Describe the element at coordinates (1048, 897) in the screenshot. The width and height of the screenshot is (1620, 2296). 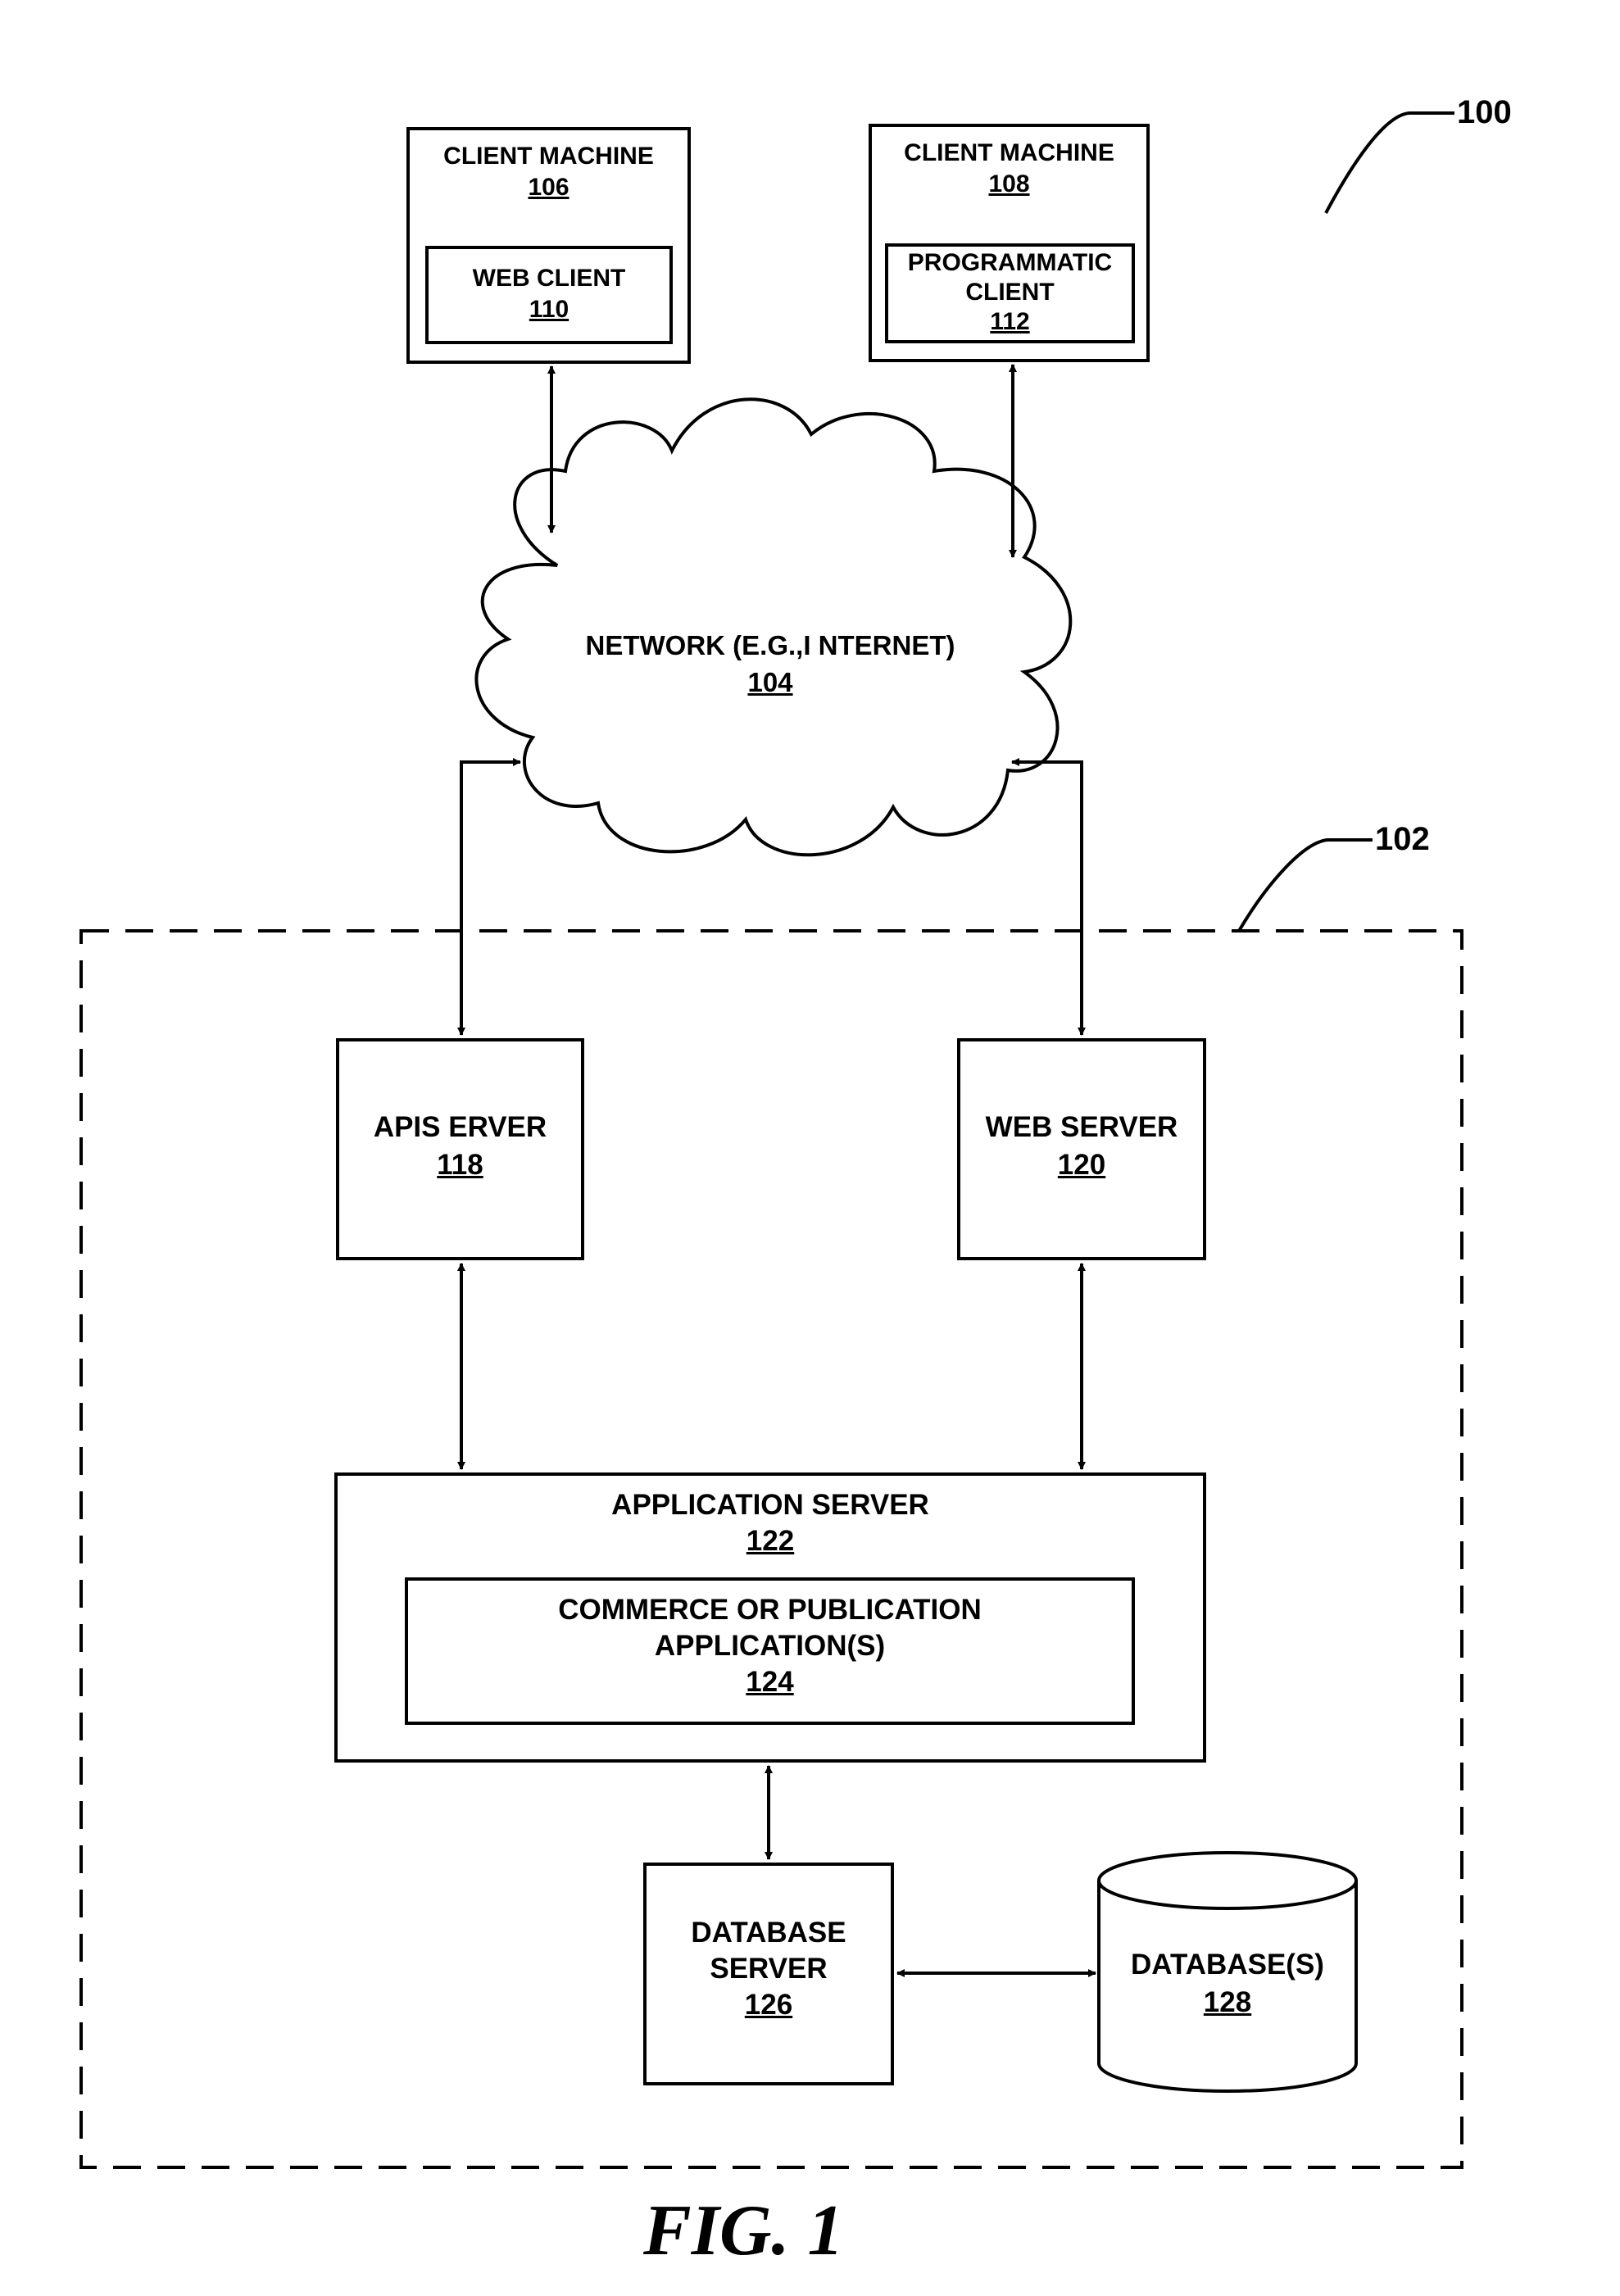
I see `arrow-network-web` at that location.